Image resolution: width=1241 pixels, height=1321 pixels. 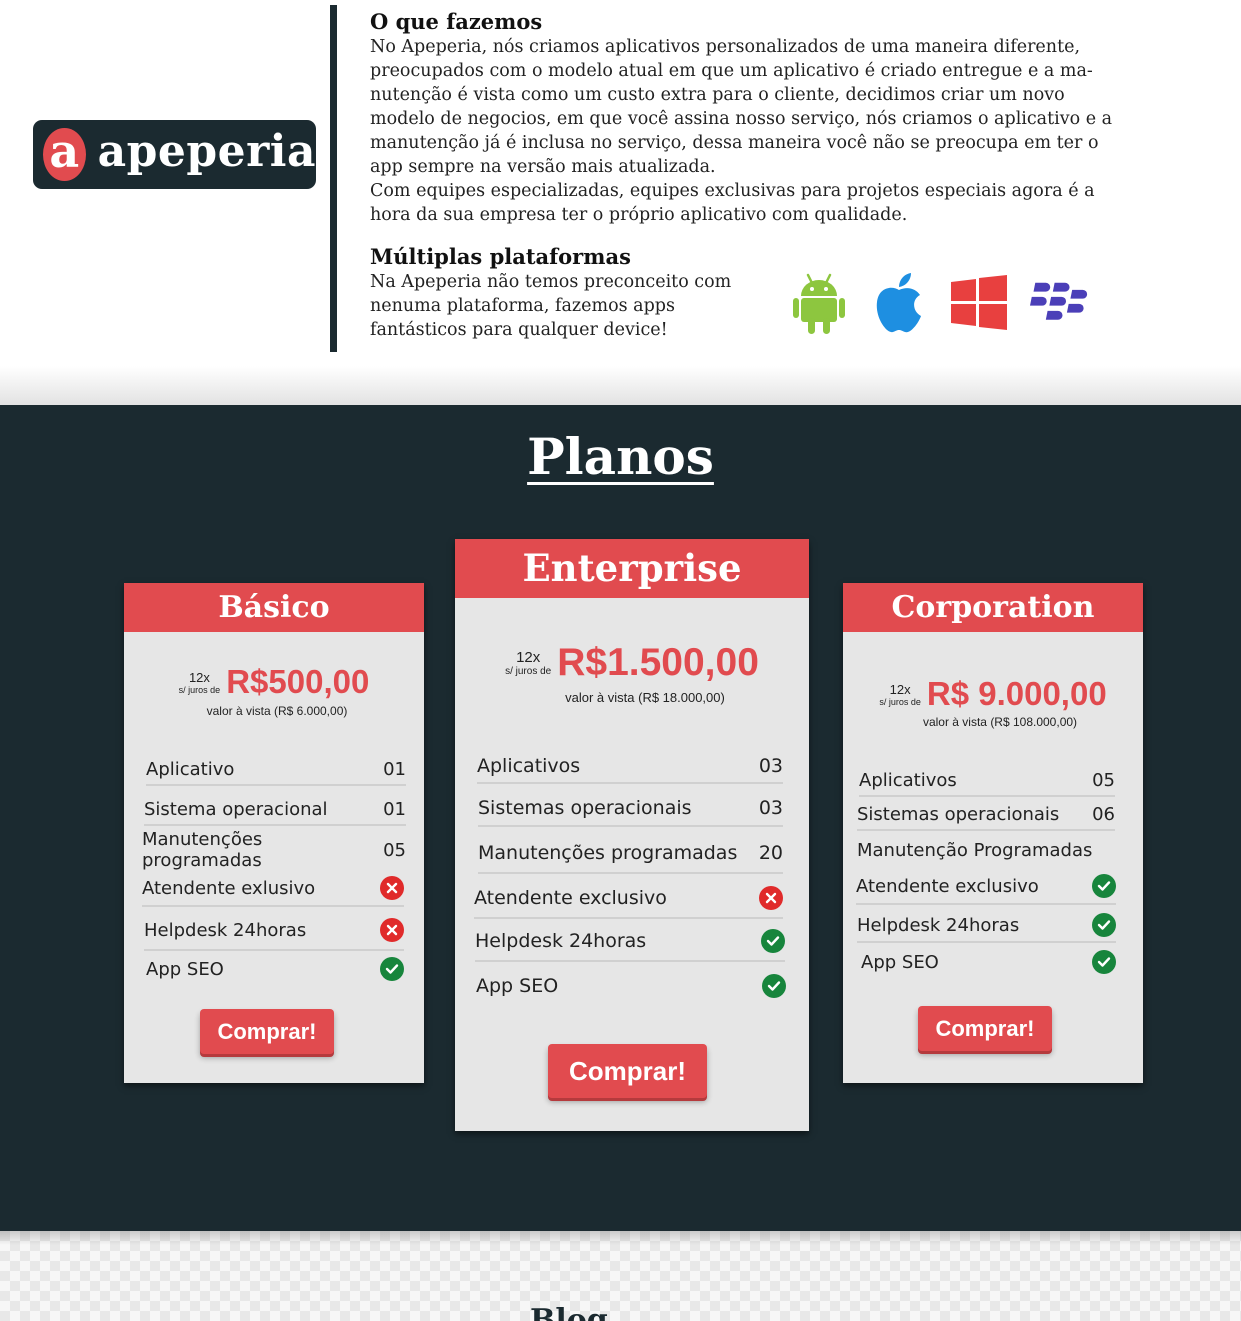 I want to click on plans-title-text: Planos, so click(x=620, y=456).